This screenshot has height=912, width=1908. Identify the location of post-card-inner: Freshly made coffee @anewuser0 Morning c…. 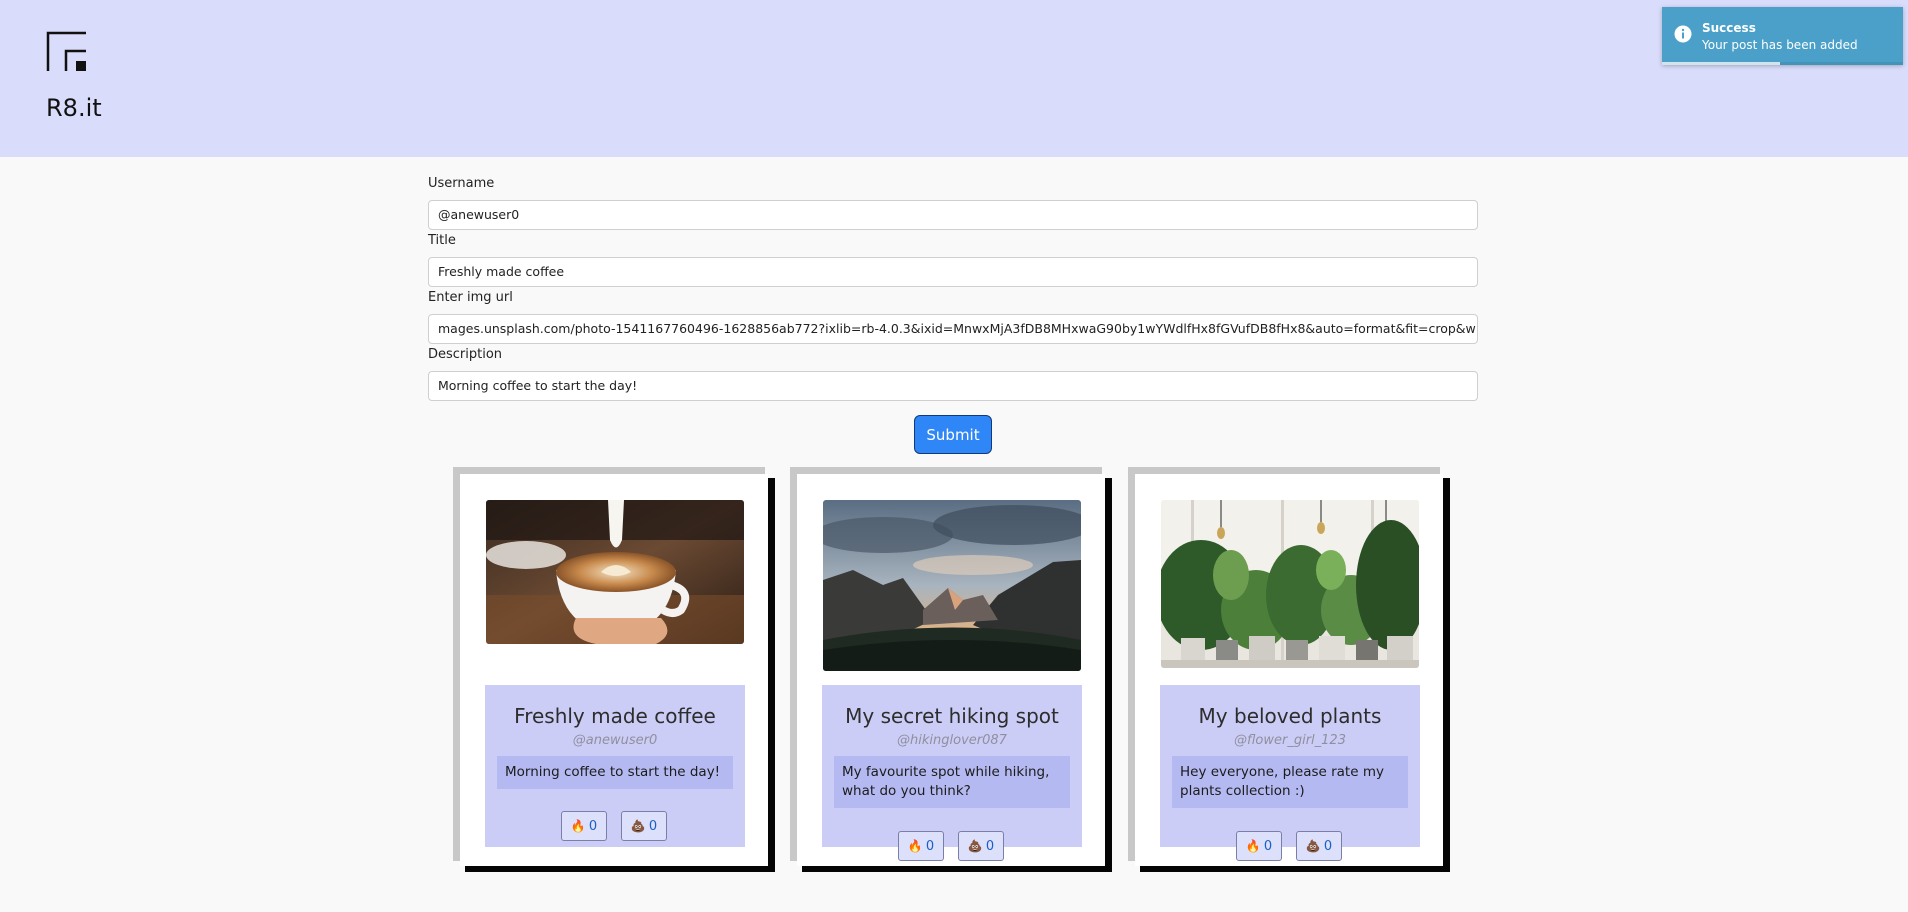
(614, 670).